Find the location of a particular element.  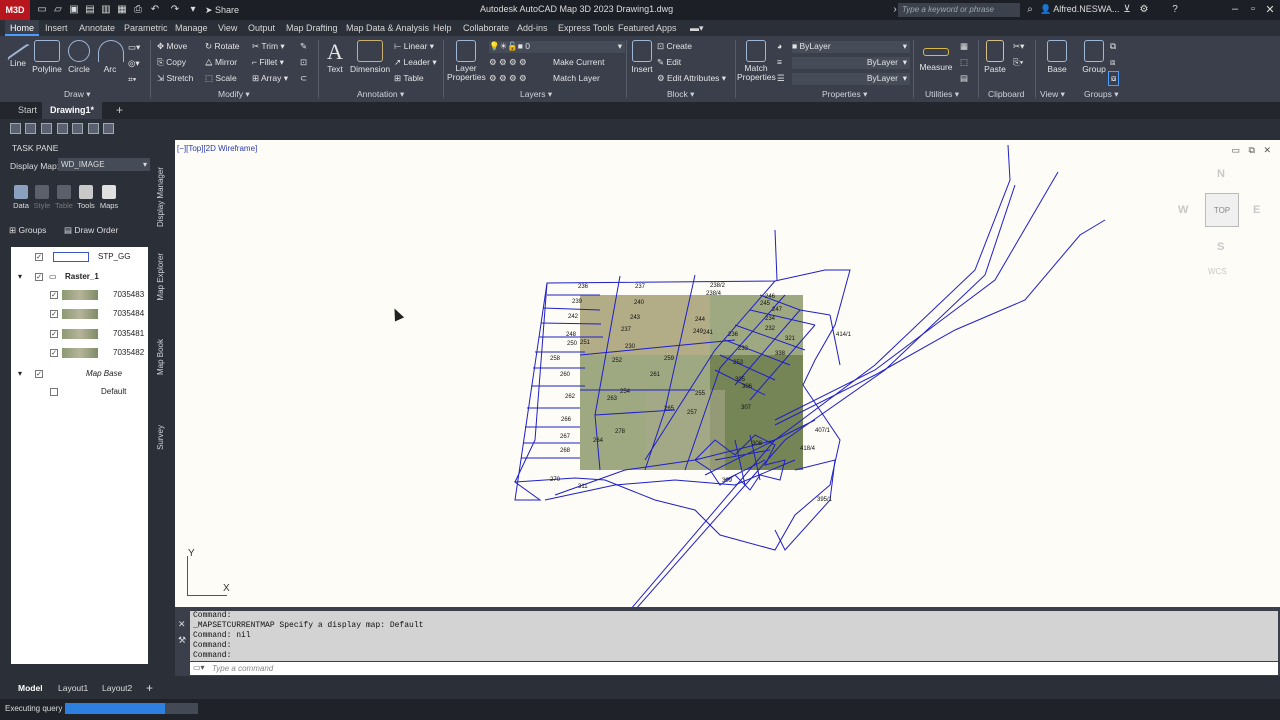

save-icon: ▣ is located at coordinates (74, 10).